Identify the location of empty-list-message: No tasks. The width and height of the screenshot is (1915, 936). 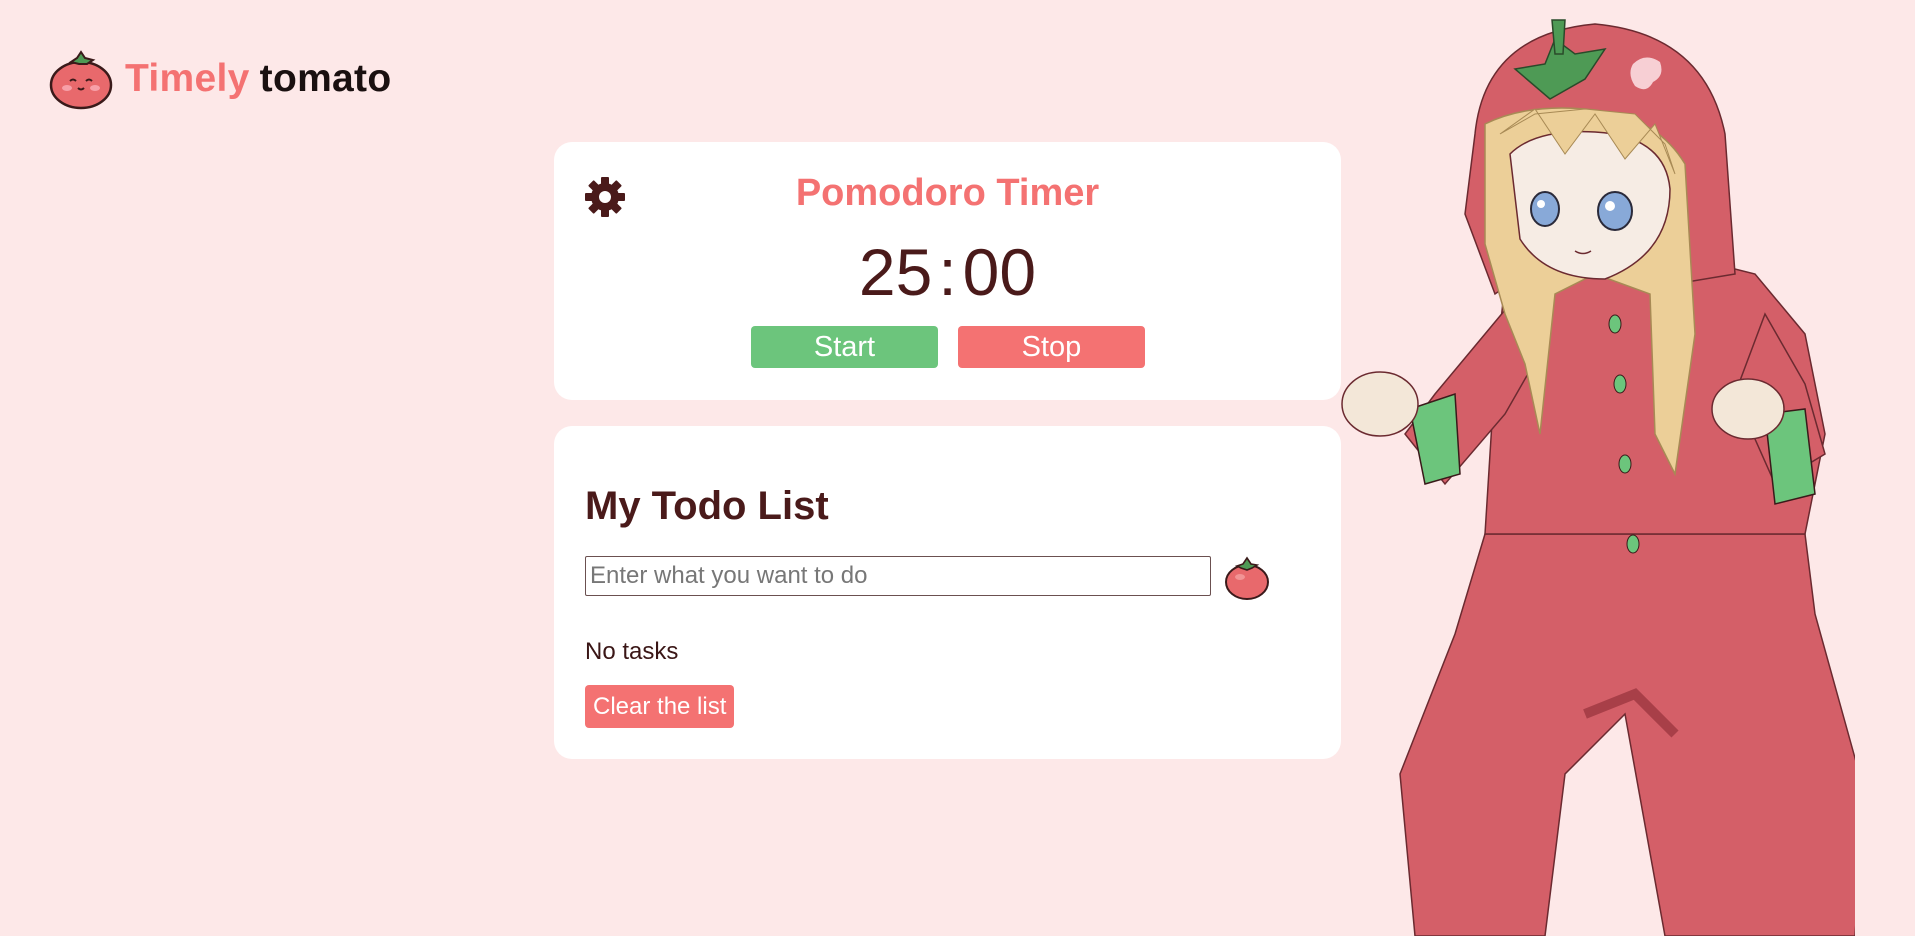
(632, 651).